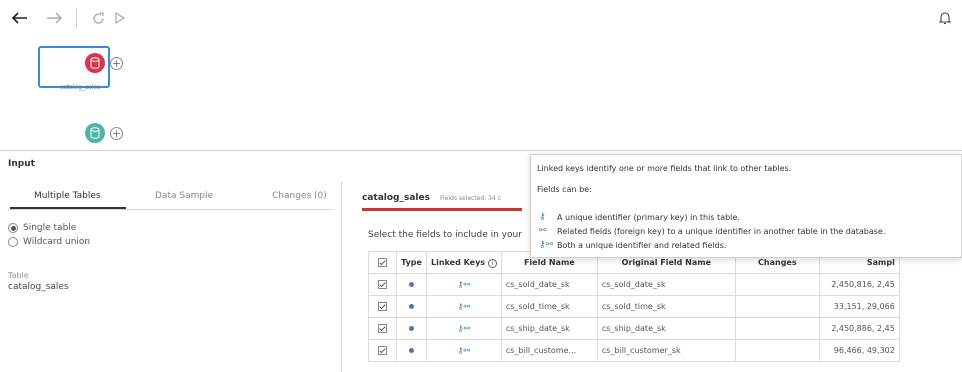 Image resolution: width=962 pixels, height=372 pixels. I want to click on linked-key-icon: ⚯, so click(543, 231).